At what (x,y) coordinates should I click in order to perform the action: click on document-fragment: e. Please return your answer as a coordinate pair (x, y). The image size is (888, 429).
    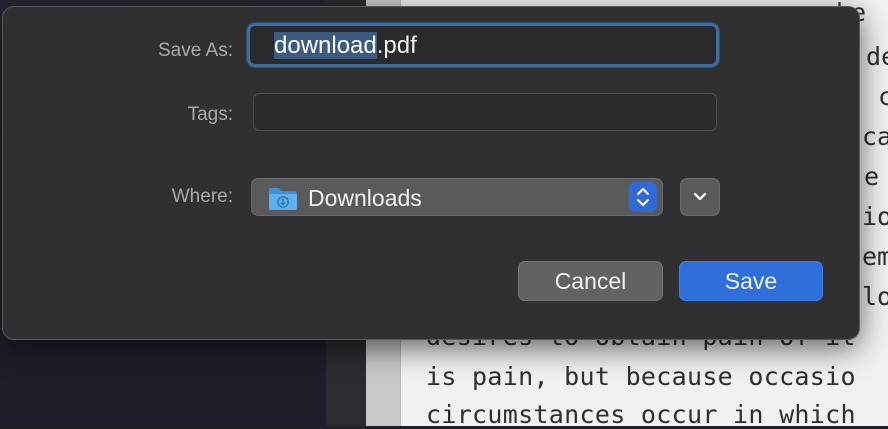
    Looking at the image, I should click on (872, 176).